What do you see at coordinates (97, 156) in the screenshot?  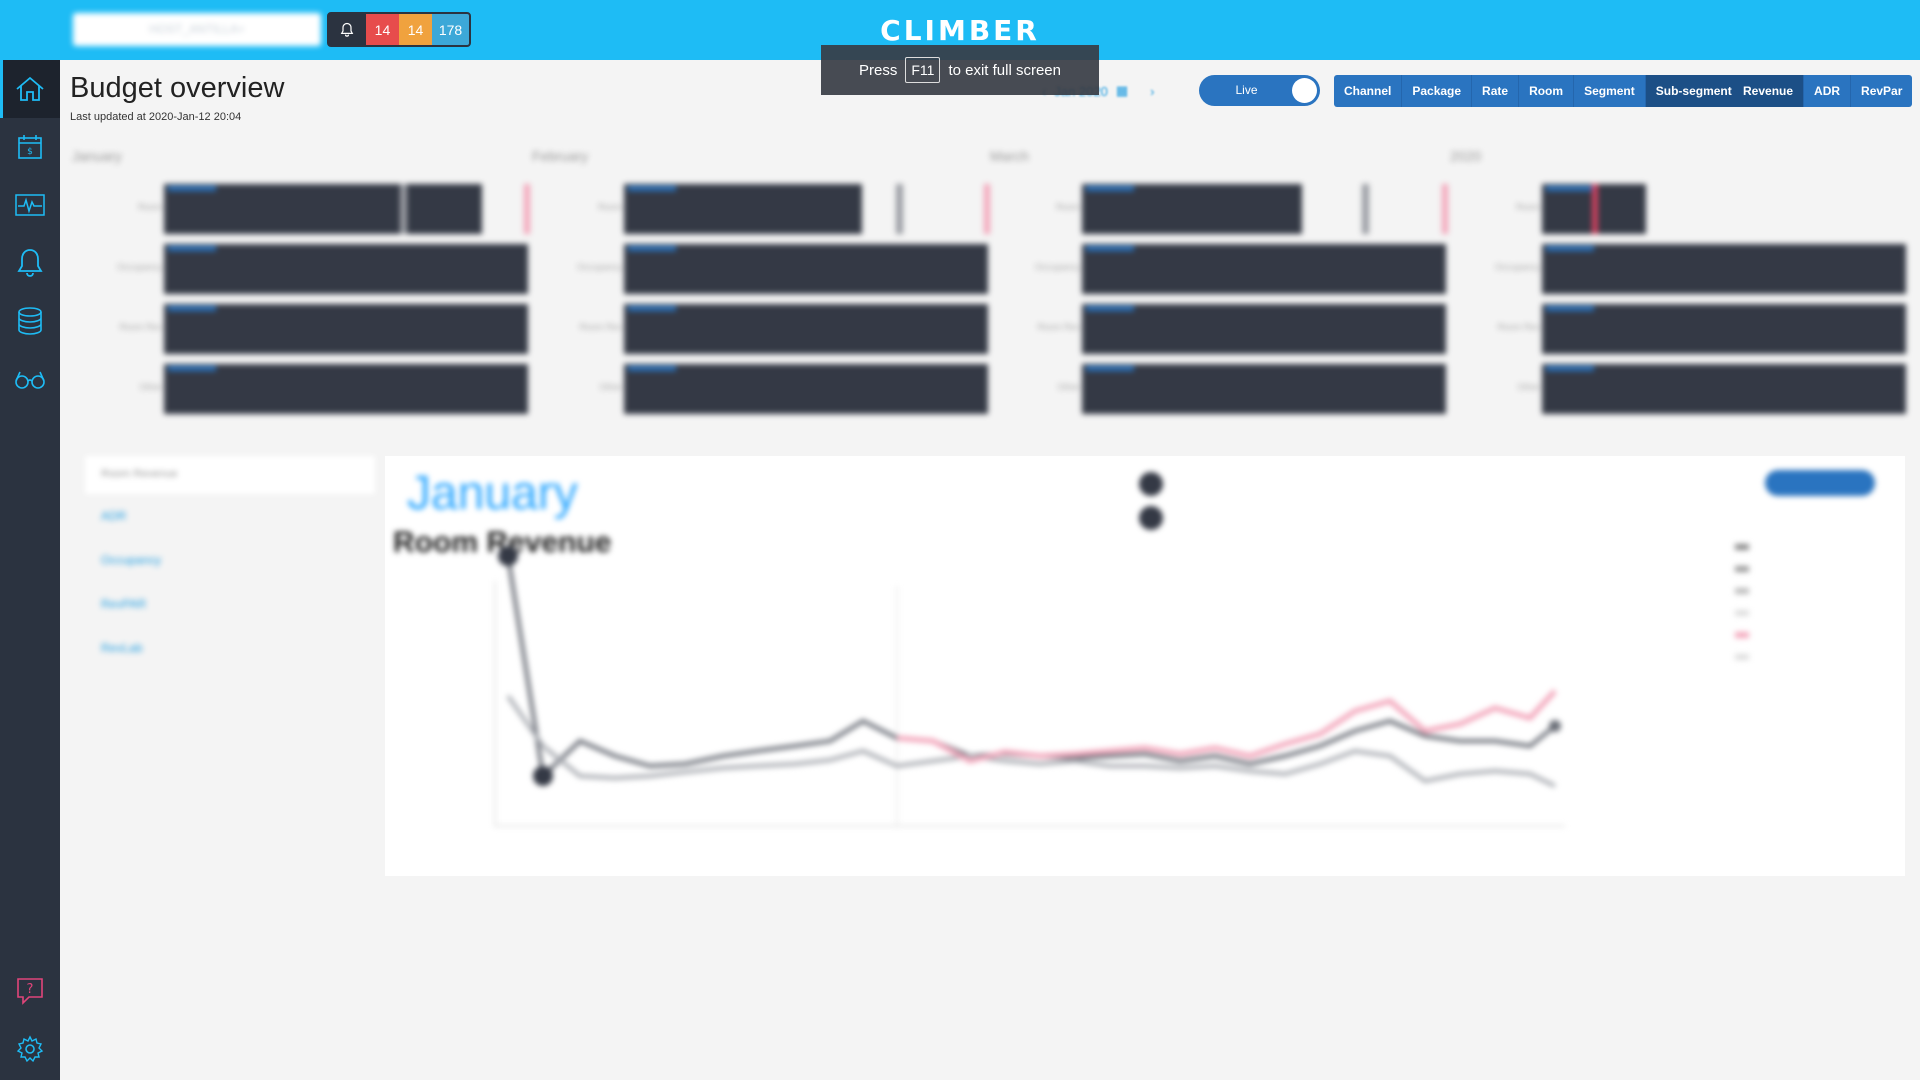 I see `month-name: January` at bounding box center [97, 156].